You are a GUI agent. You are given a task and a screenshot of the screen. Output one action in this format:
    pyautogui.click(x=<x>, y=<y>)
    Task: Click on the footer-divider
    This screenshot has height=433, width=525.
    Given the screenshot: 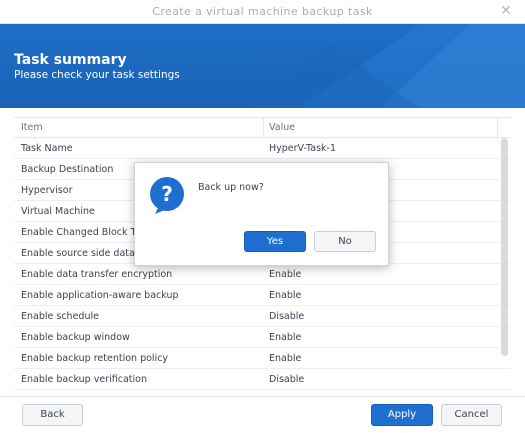 What is the action you would take?
    pyautogui.click(x=262, y=396)
    